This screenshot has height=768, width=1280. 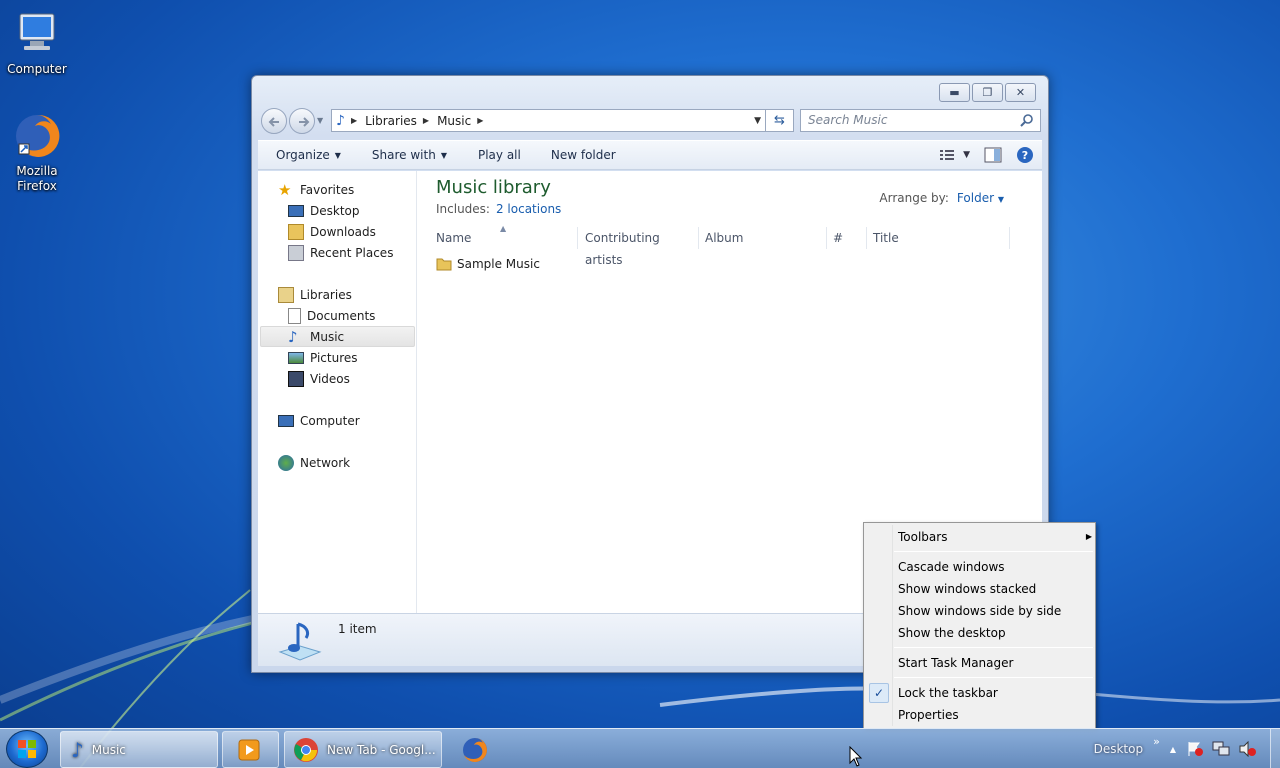 What do you see at coordinates (920, 120) in the screenshot?
I see `search-input: Search Music` at bounding box center [920, 120].